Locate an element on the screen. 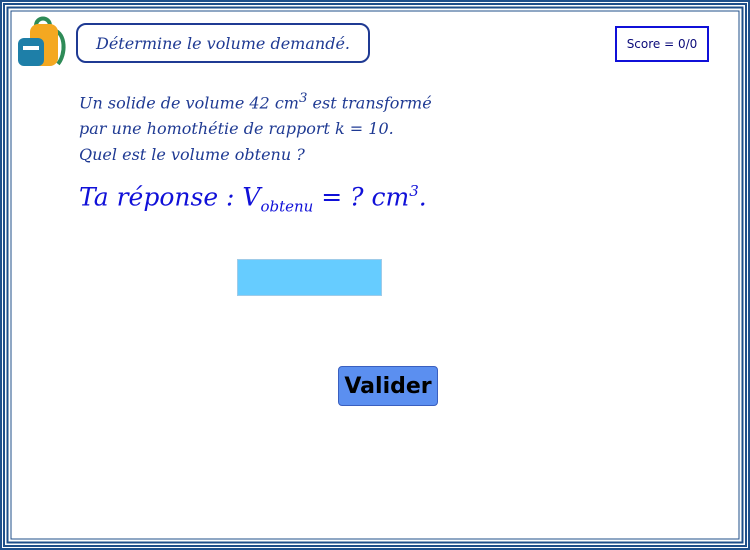 The height and width of the screenshot is (550, 750). validate-button: Valider is located at coordinates (388, 386).